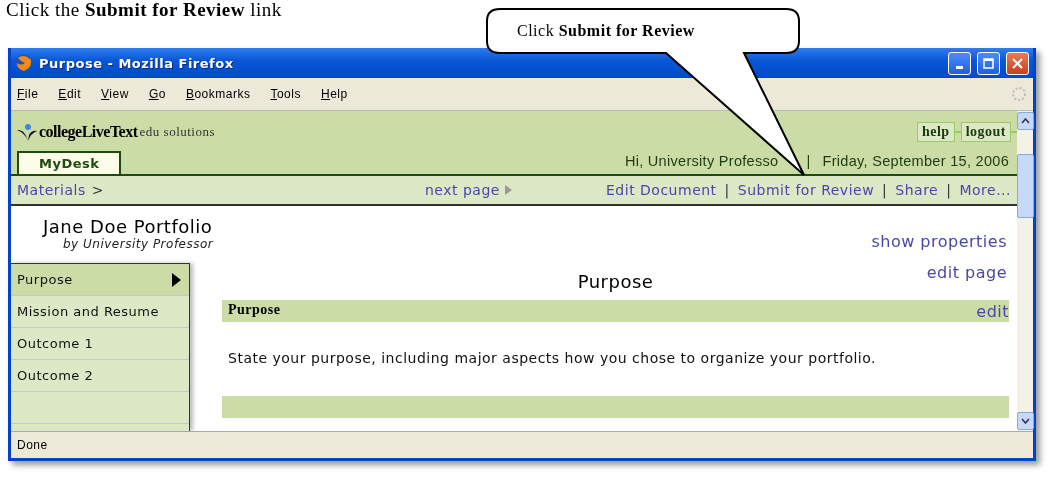 The height and width of the screenshot is (480, 1052). I want to click on document-title: Jane Doe Portfolio, so click(128, 226).